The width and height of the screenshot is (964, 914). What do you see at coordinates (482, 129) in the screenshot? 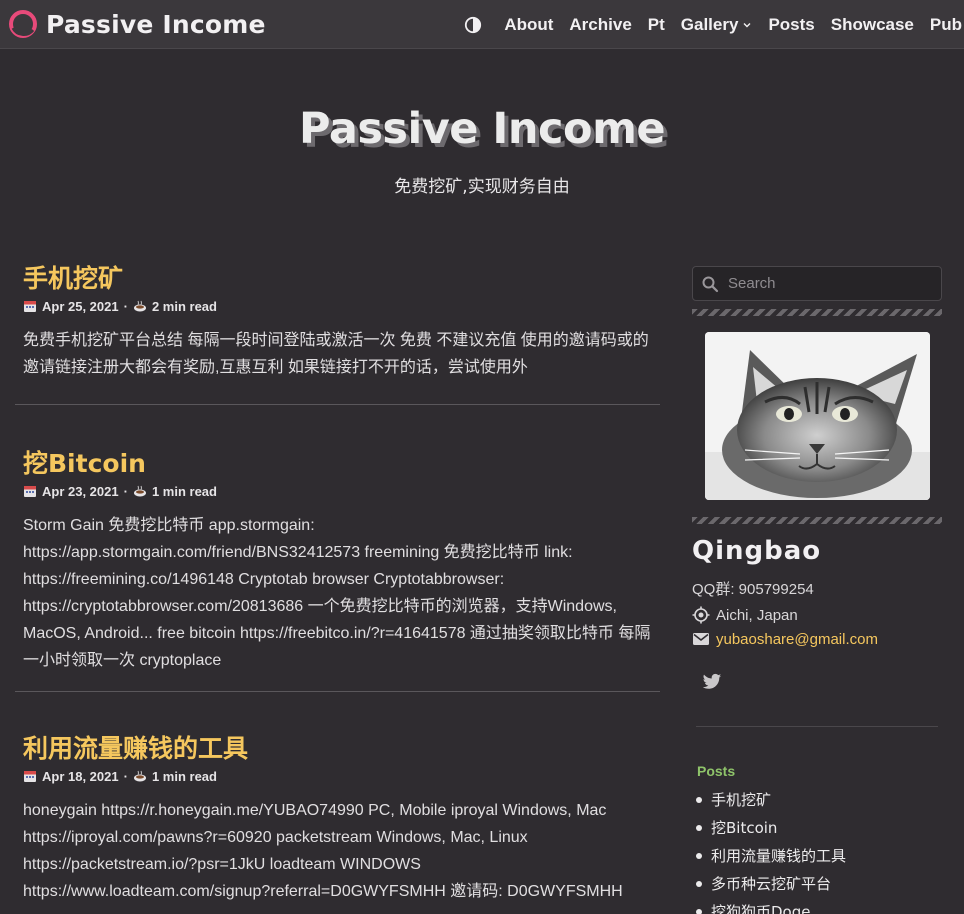
I see `hero-title: Passive Income` at bounding box center [482, 129].